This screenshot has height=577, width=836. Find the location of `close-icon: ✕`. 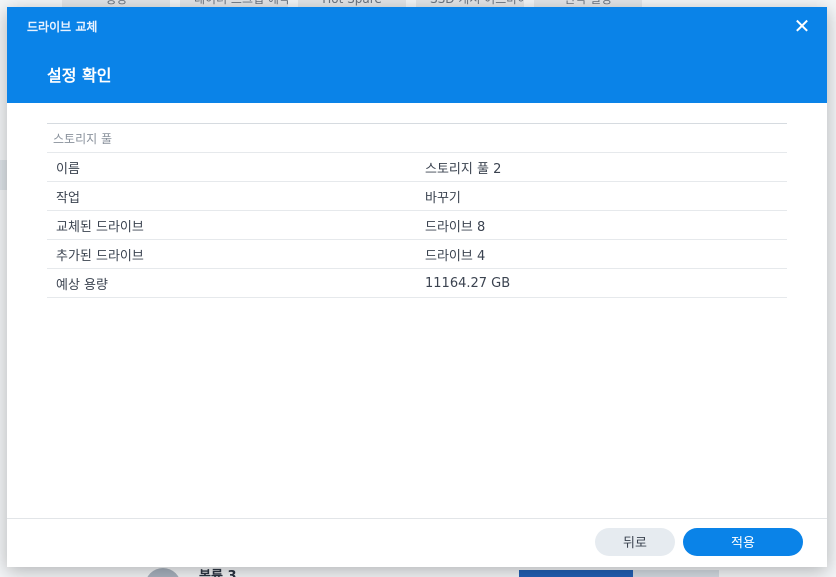

close-icon: ✕ is located at coordinates (802, 27).